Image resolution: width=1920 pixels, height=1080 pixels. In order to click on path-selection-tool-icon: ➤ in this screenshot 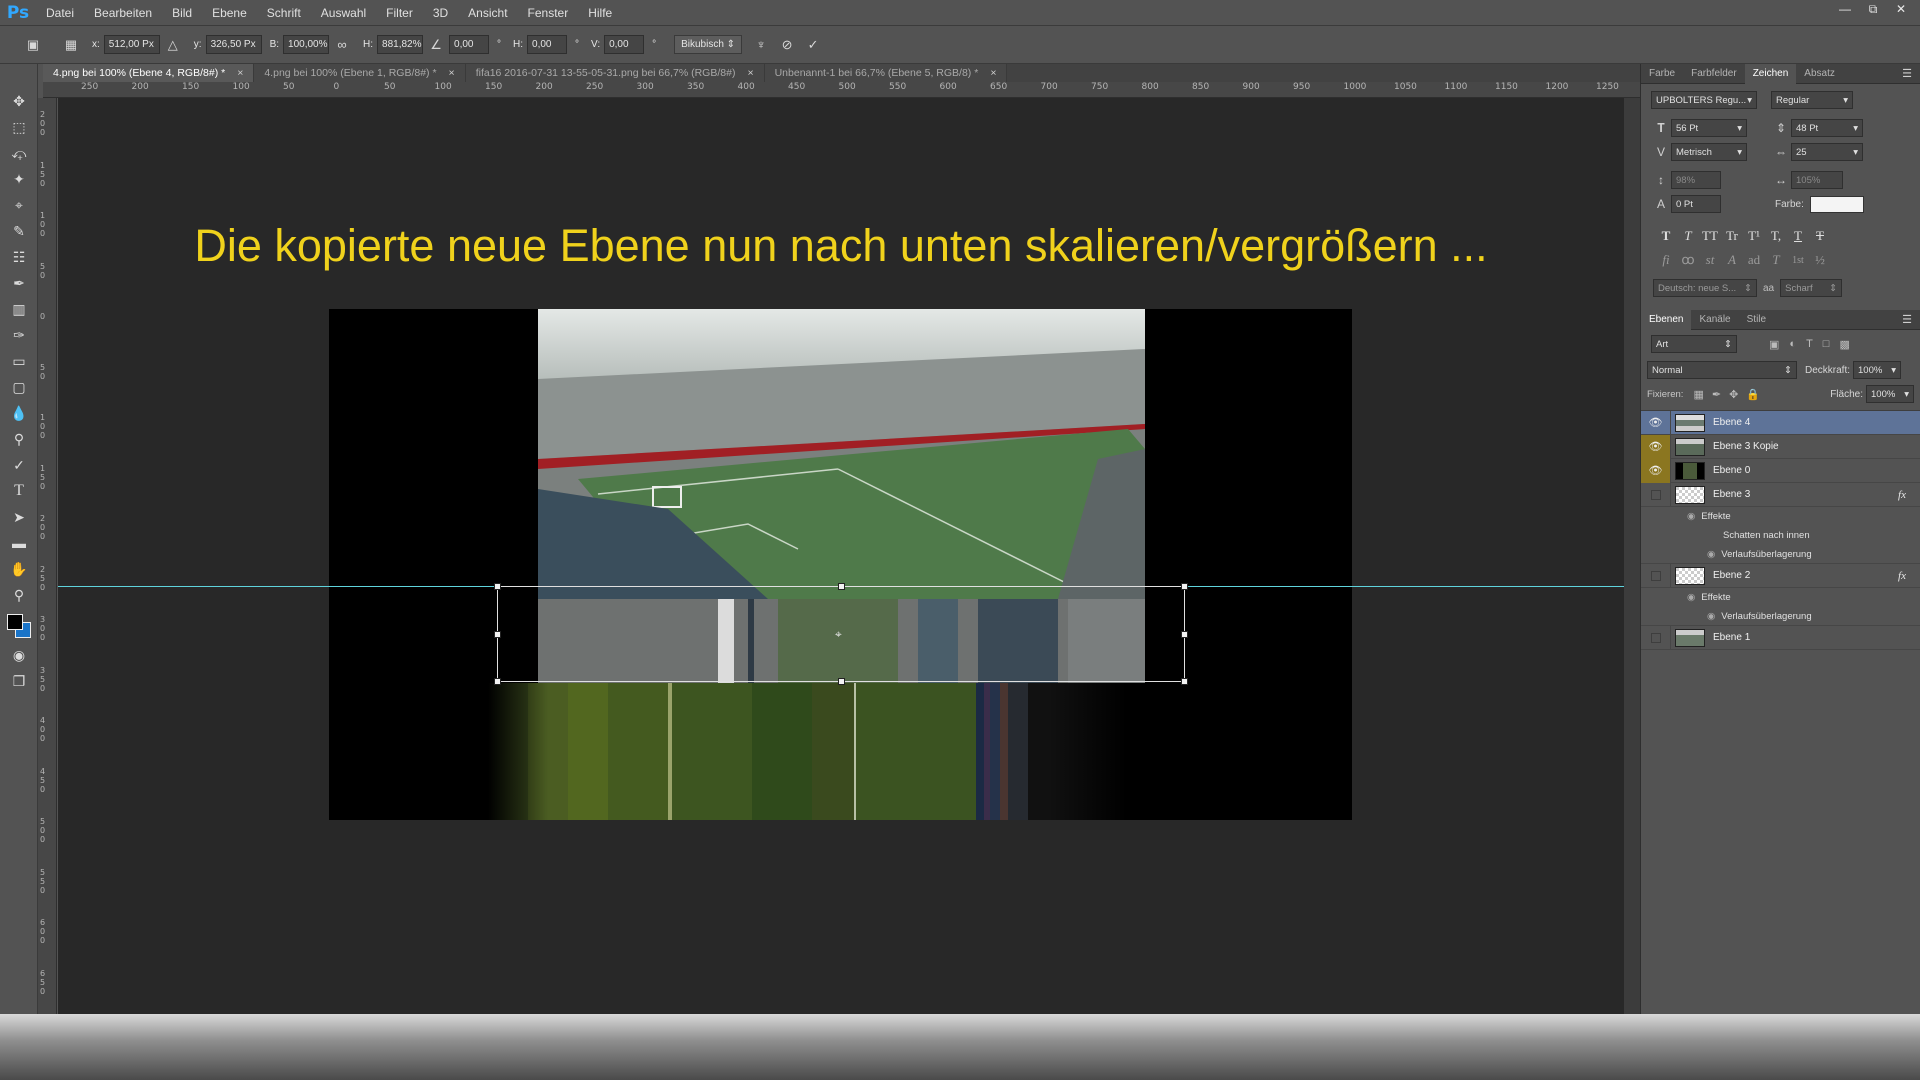, I will do `click(19, 517)`.